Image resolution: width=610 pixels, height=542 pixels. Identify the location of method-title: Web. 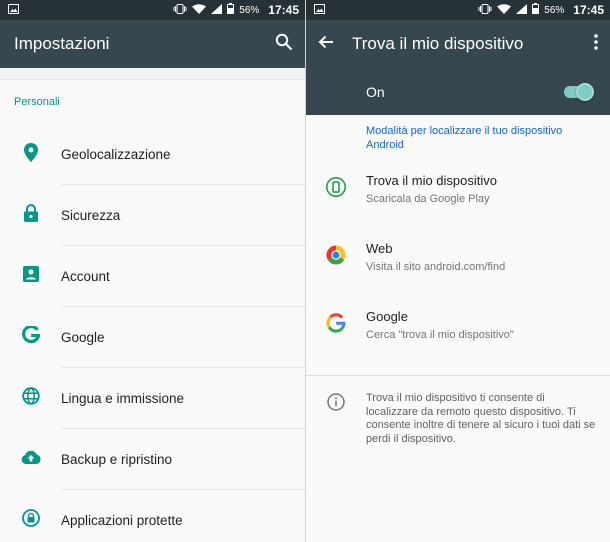
(379, 248).